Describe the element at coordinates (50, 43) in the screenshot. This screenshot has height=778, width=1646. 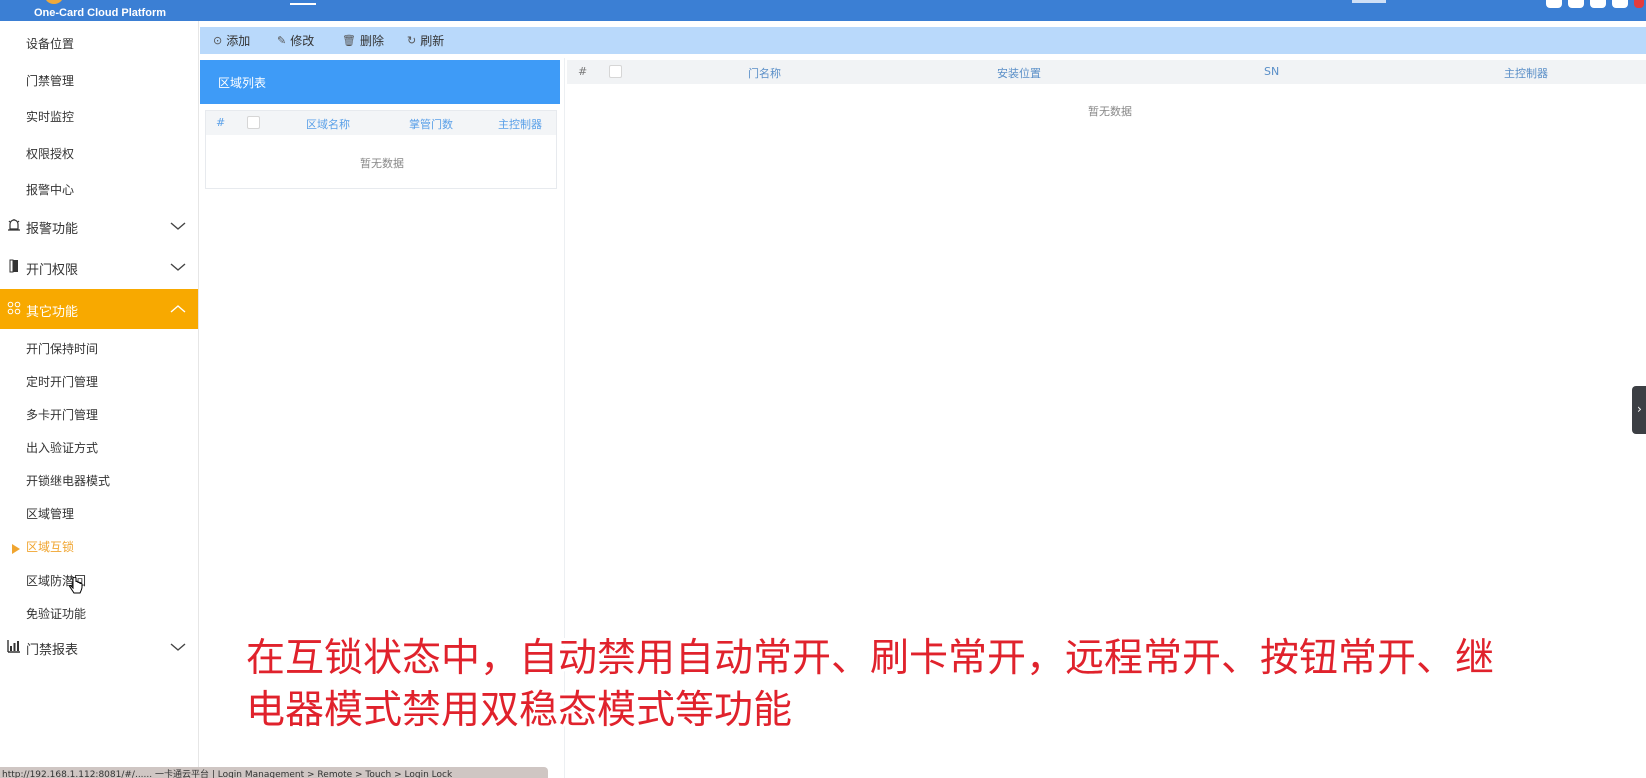
I see `sidebar-item-device-location: 设备位置` at that location.